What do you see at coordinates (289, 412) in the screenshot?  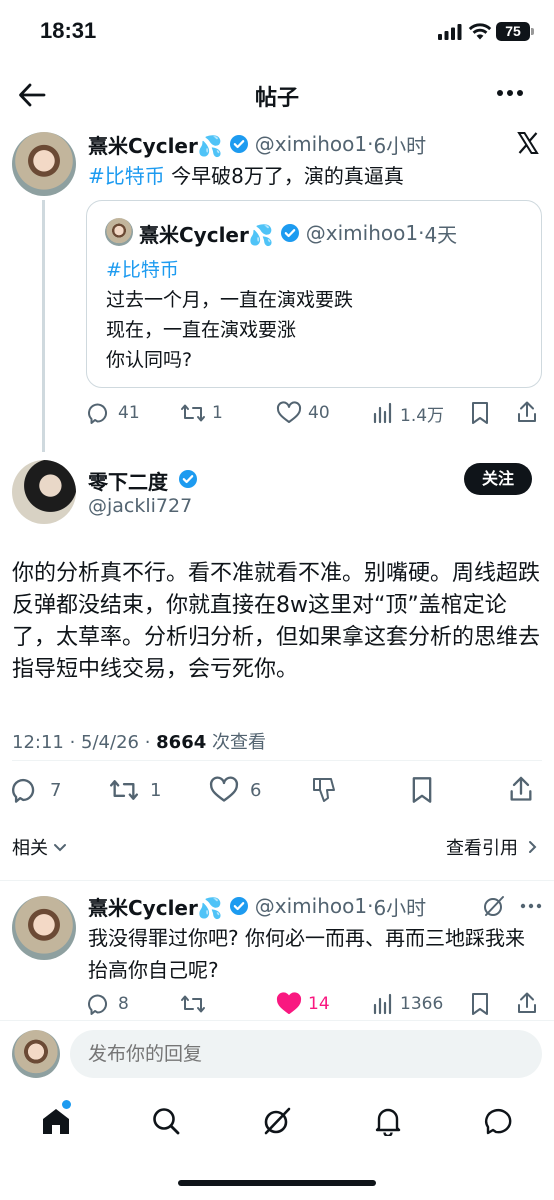 I see `heart-icon` at bounding box center [289, 412].